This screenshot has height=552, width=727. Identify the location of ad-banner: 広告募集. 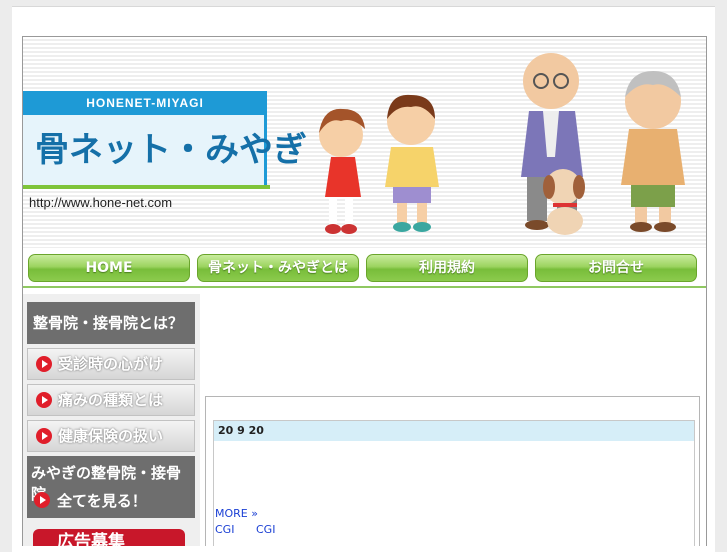
(109, 537).